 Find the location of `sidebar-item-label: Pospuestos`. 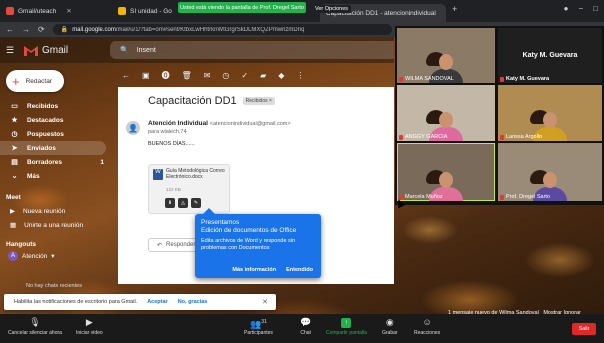

sidebar-item-label: Pospuestos is located at coordinates (45, 134).